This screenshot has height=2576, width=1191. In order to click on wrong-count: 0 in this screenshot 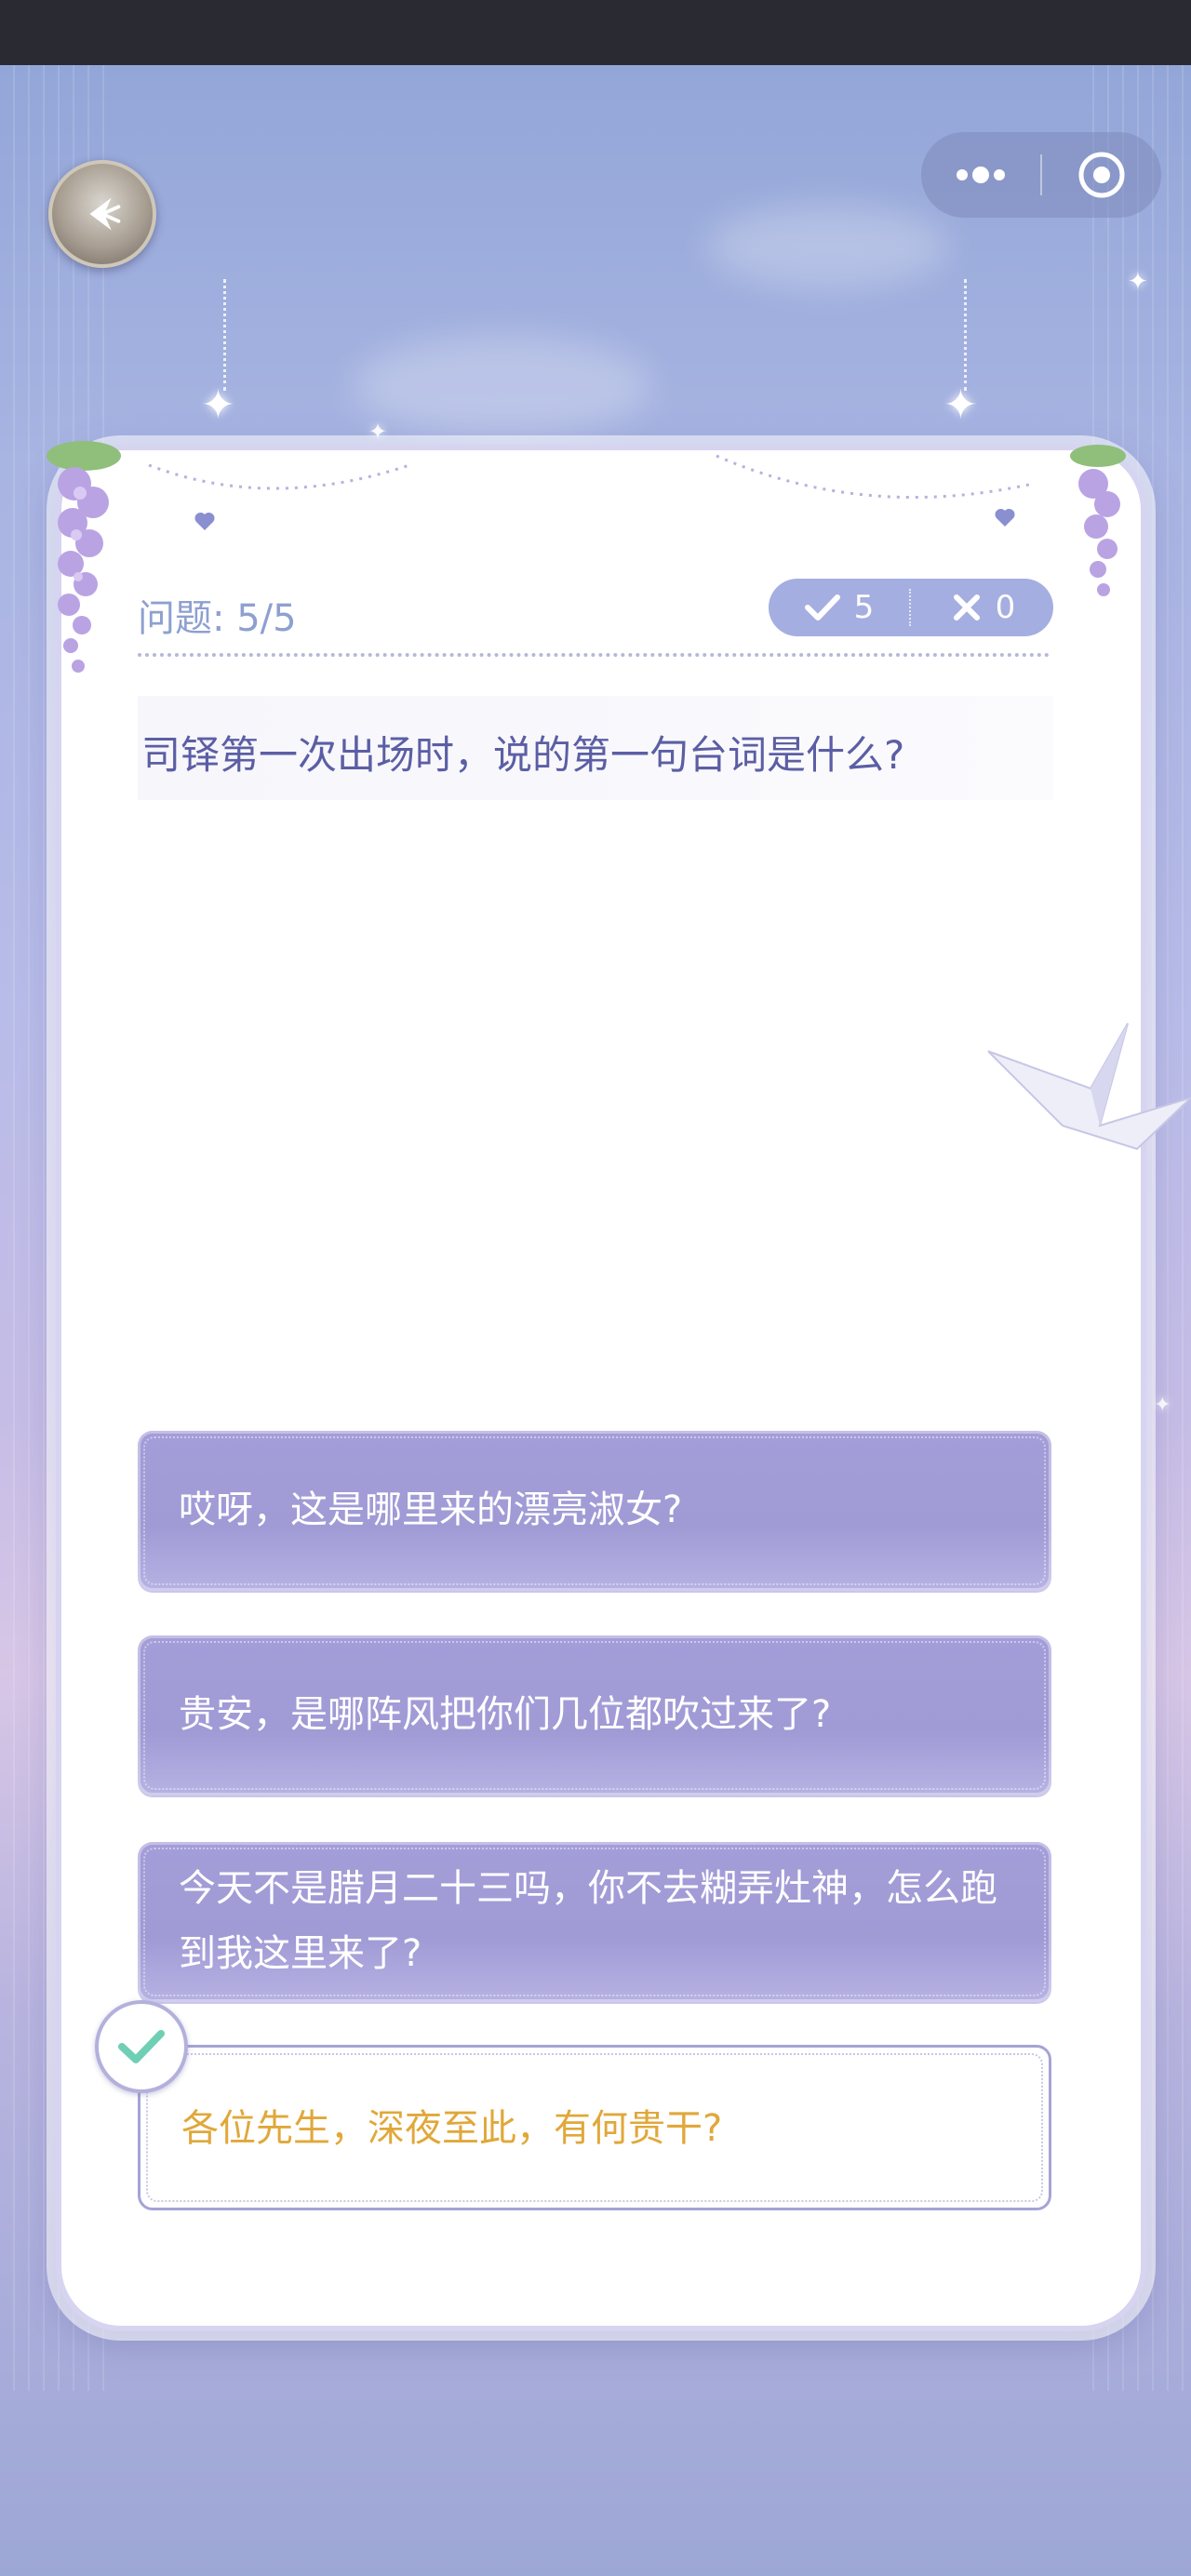, I will do `click(1005, 607)`.